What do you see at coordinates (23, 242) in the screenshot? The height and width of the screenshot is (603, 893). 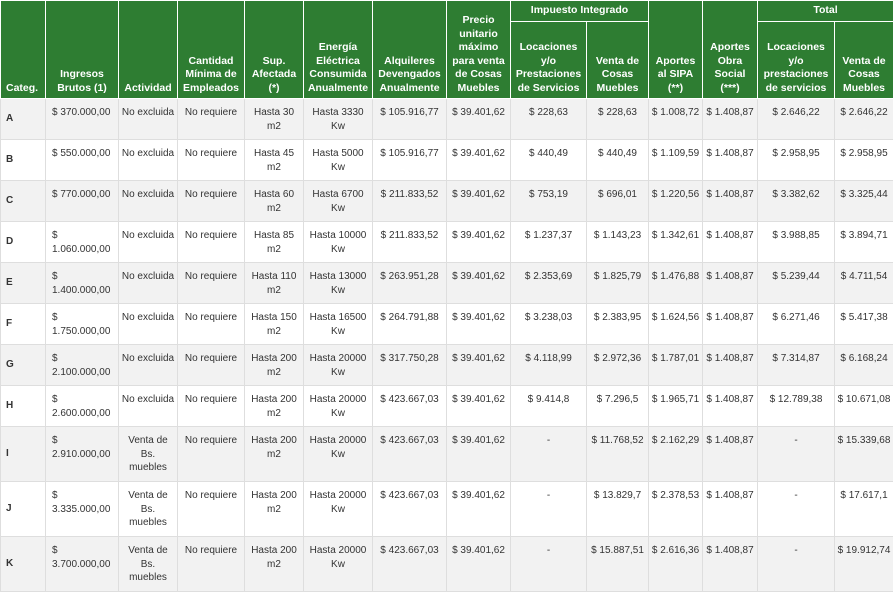 I see `cell-cat: D` at bounding box center [23, 242].